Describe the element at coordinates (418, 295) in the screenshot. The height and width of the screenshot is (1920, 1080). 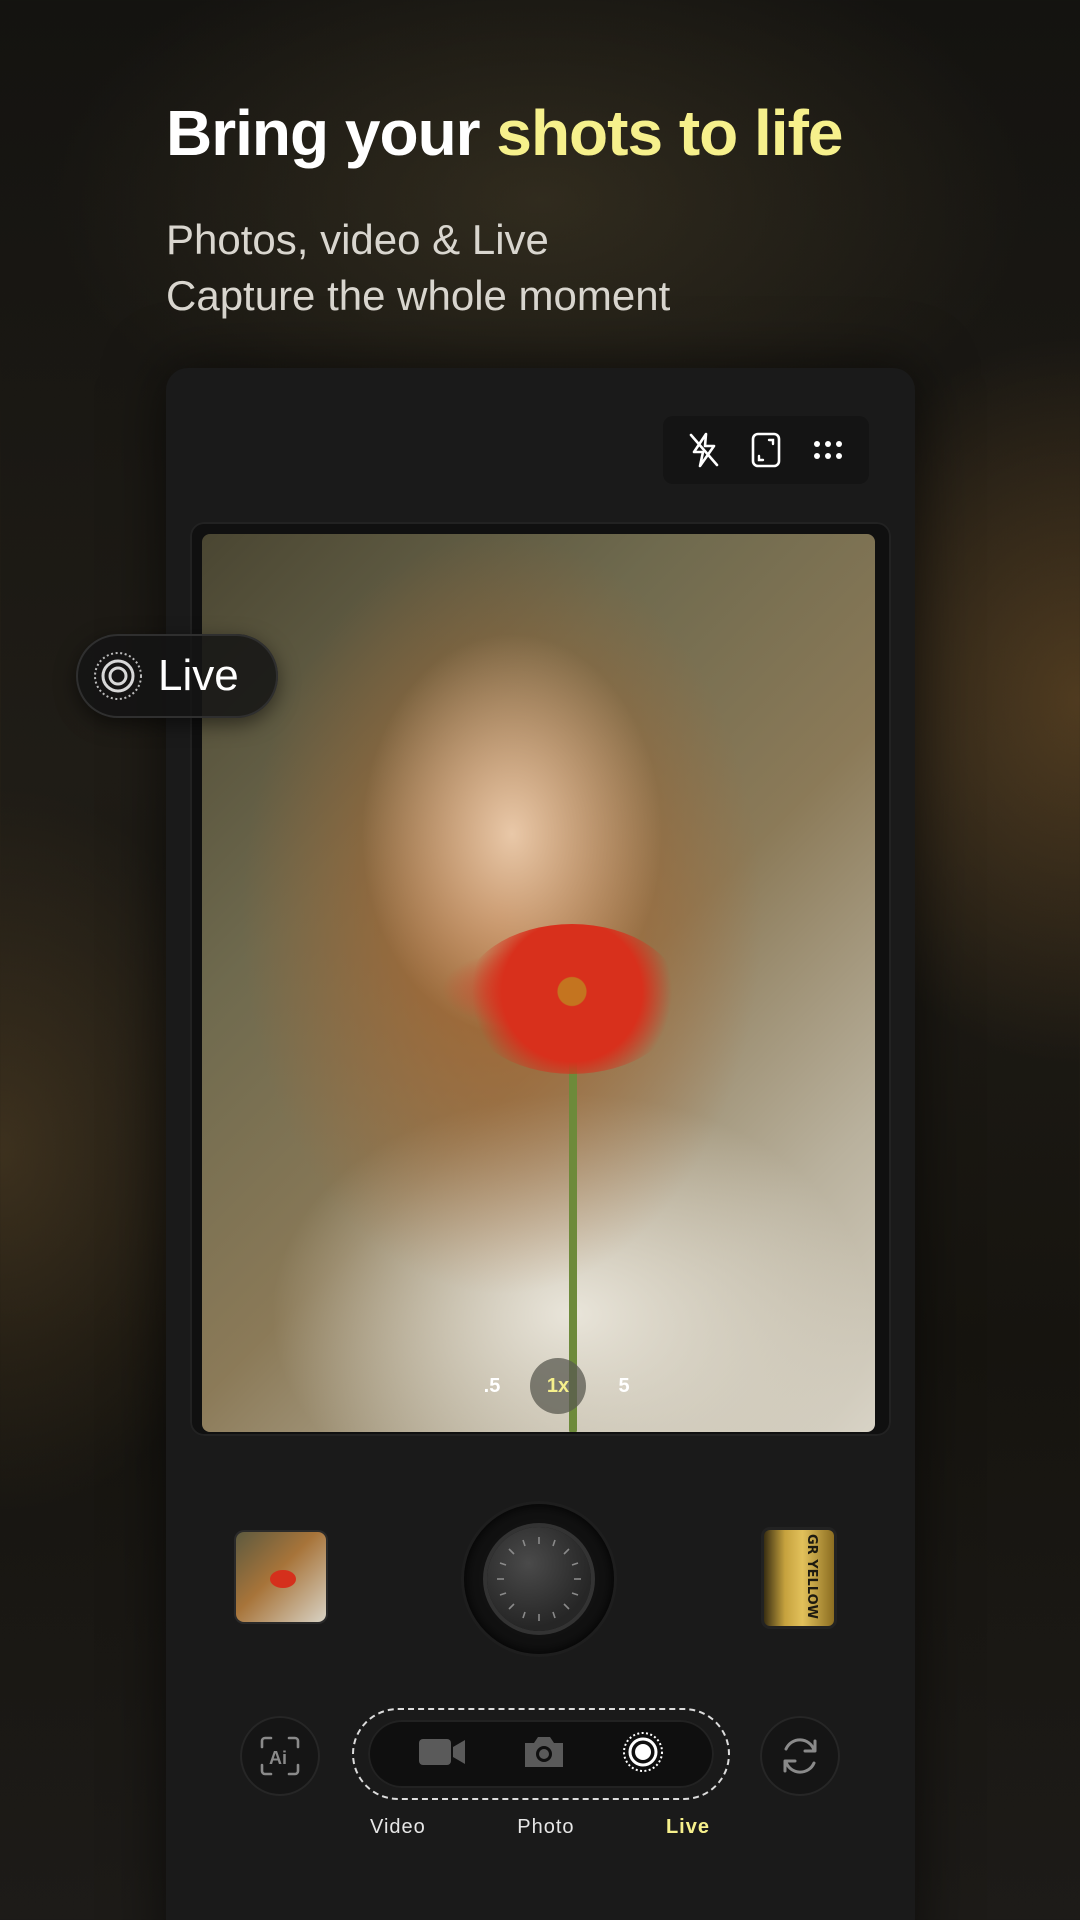
I see `subtitle-line-2: Capture the whole moment` at that location.